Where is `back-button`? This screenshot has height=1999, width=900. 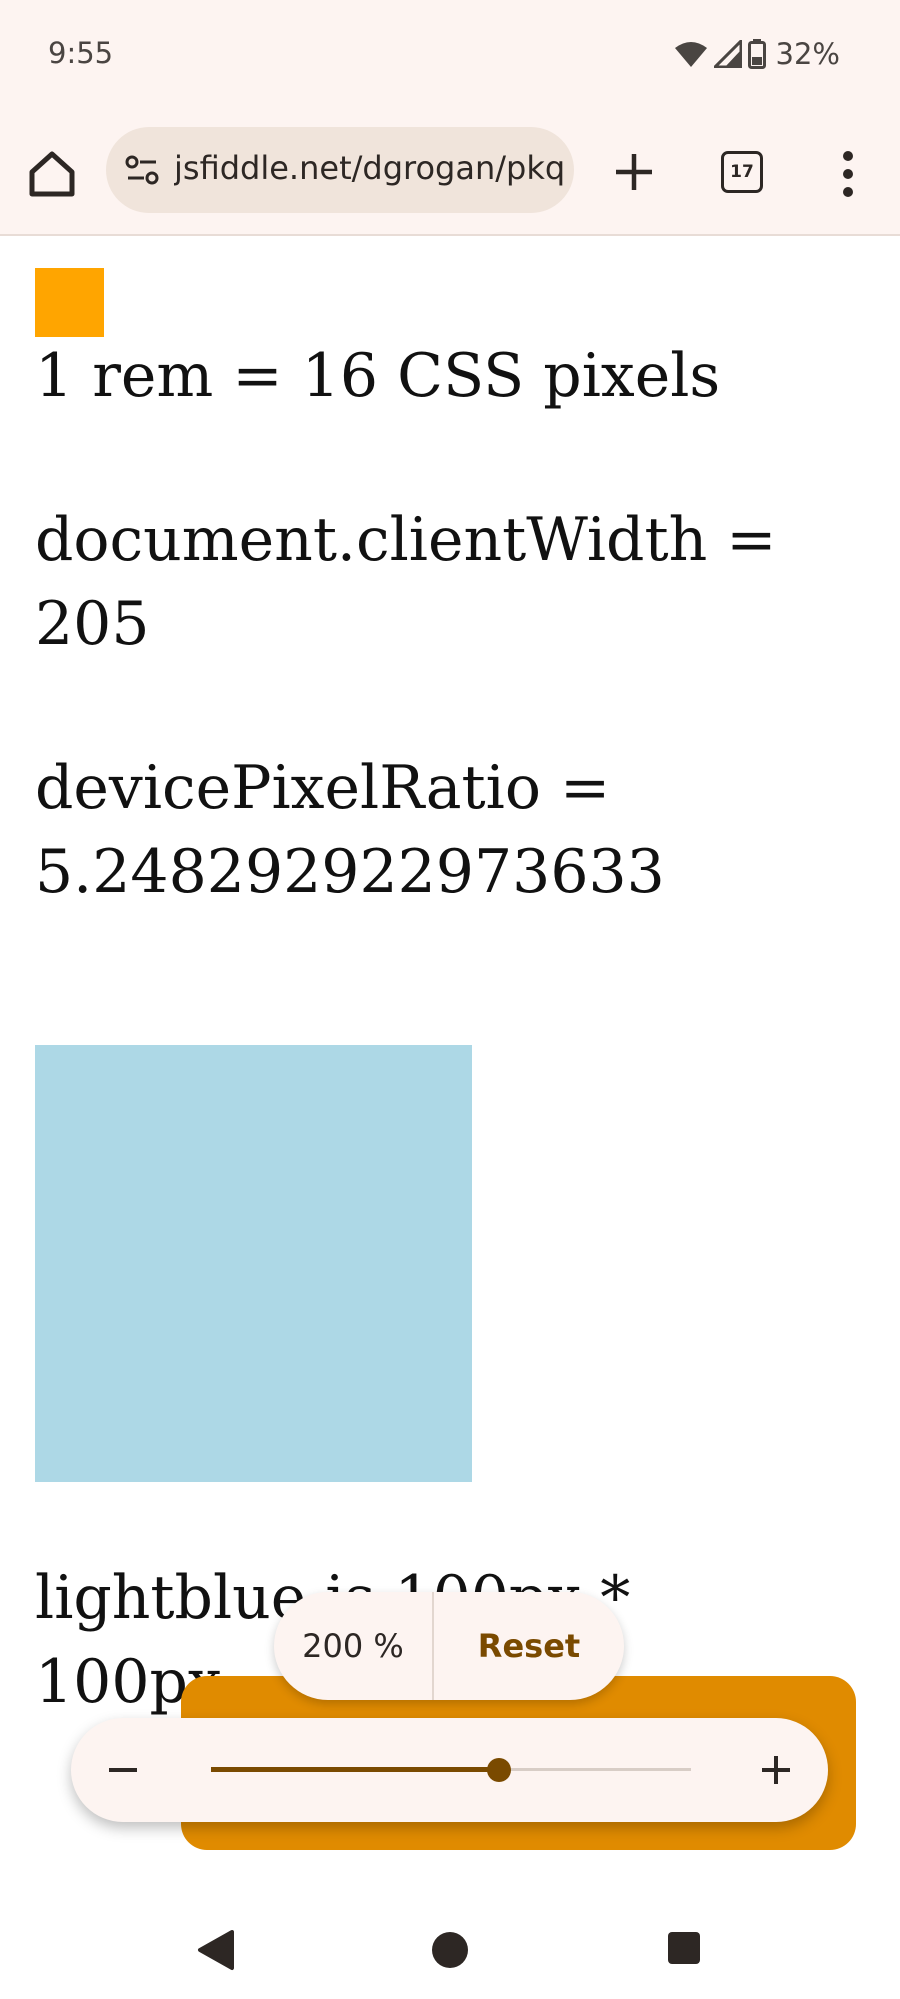 back-button is located at coordinates (216, 1950).